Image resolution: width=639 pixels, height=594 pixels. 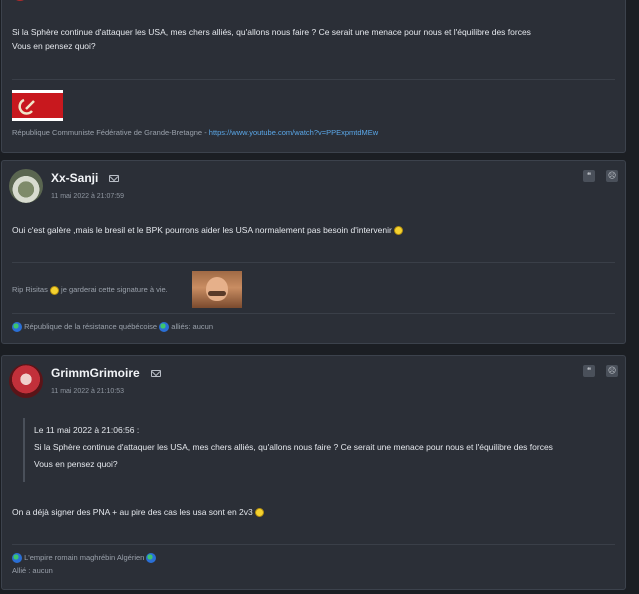 What do you see at coordinates (95, 373) in the screenshot?
I see `username: GrimmGrimoire` at bounding box center [95, 373].